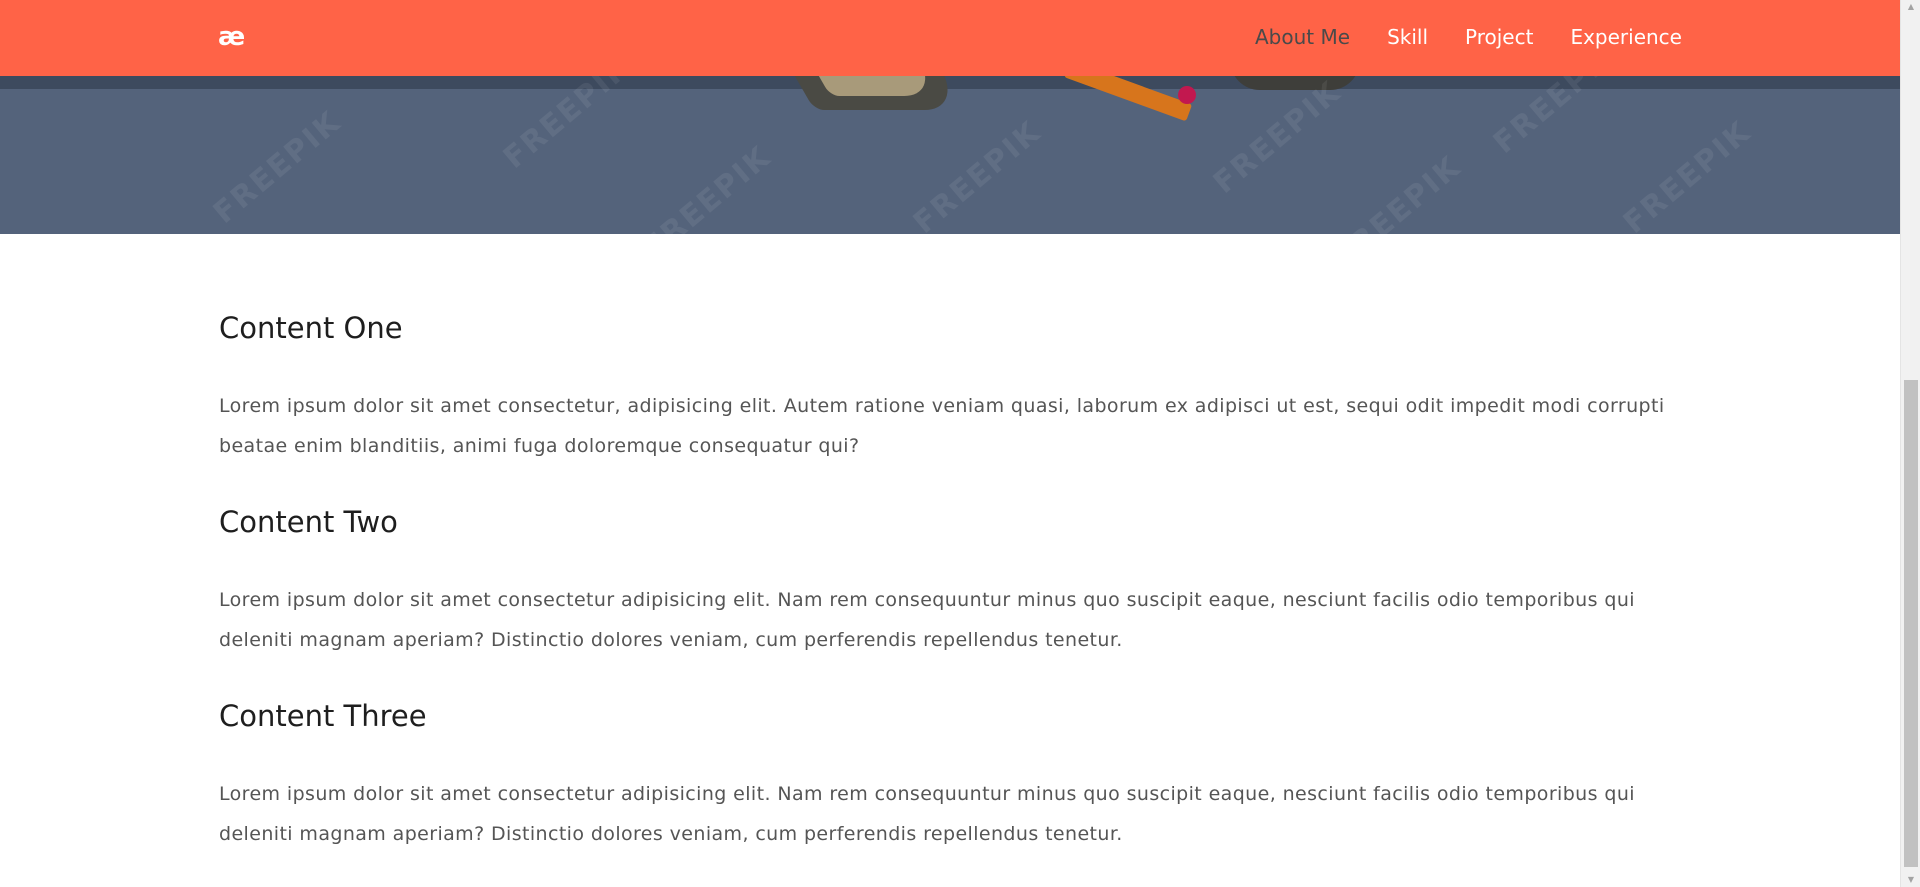 This screenshot has height=887, width=1920. I want to click on navbar: æ About Me Skill Project Experience, so click(950, 38).